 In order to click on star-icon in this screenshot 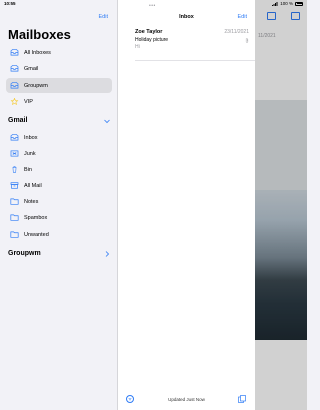, I will do `click(14, 101)`.